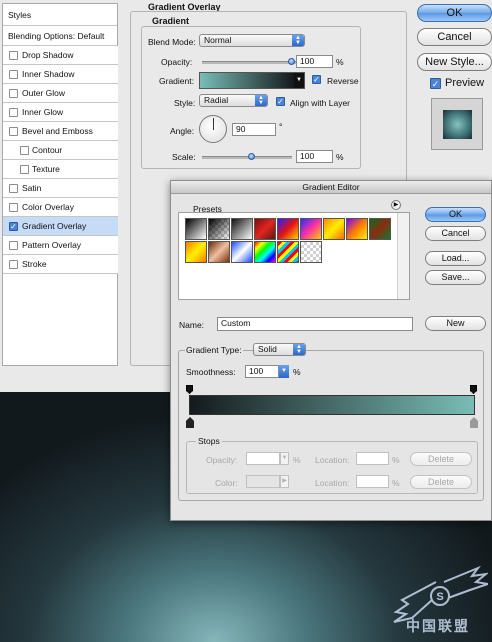 The height and width of the screenshot is (642, 492). I want to click on stop-opacity-arrow: ▼, so click(284, 458).